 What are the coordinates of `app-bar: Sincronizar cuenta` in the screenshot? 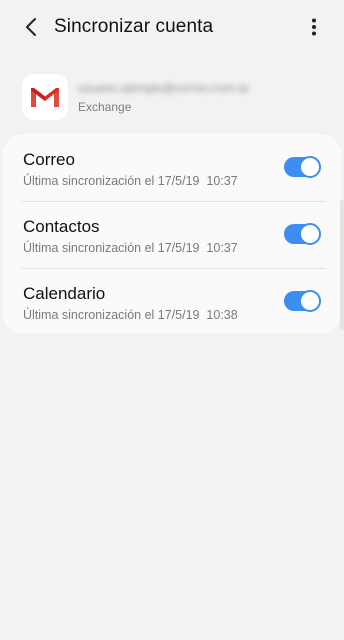 It's located at (172, 28).